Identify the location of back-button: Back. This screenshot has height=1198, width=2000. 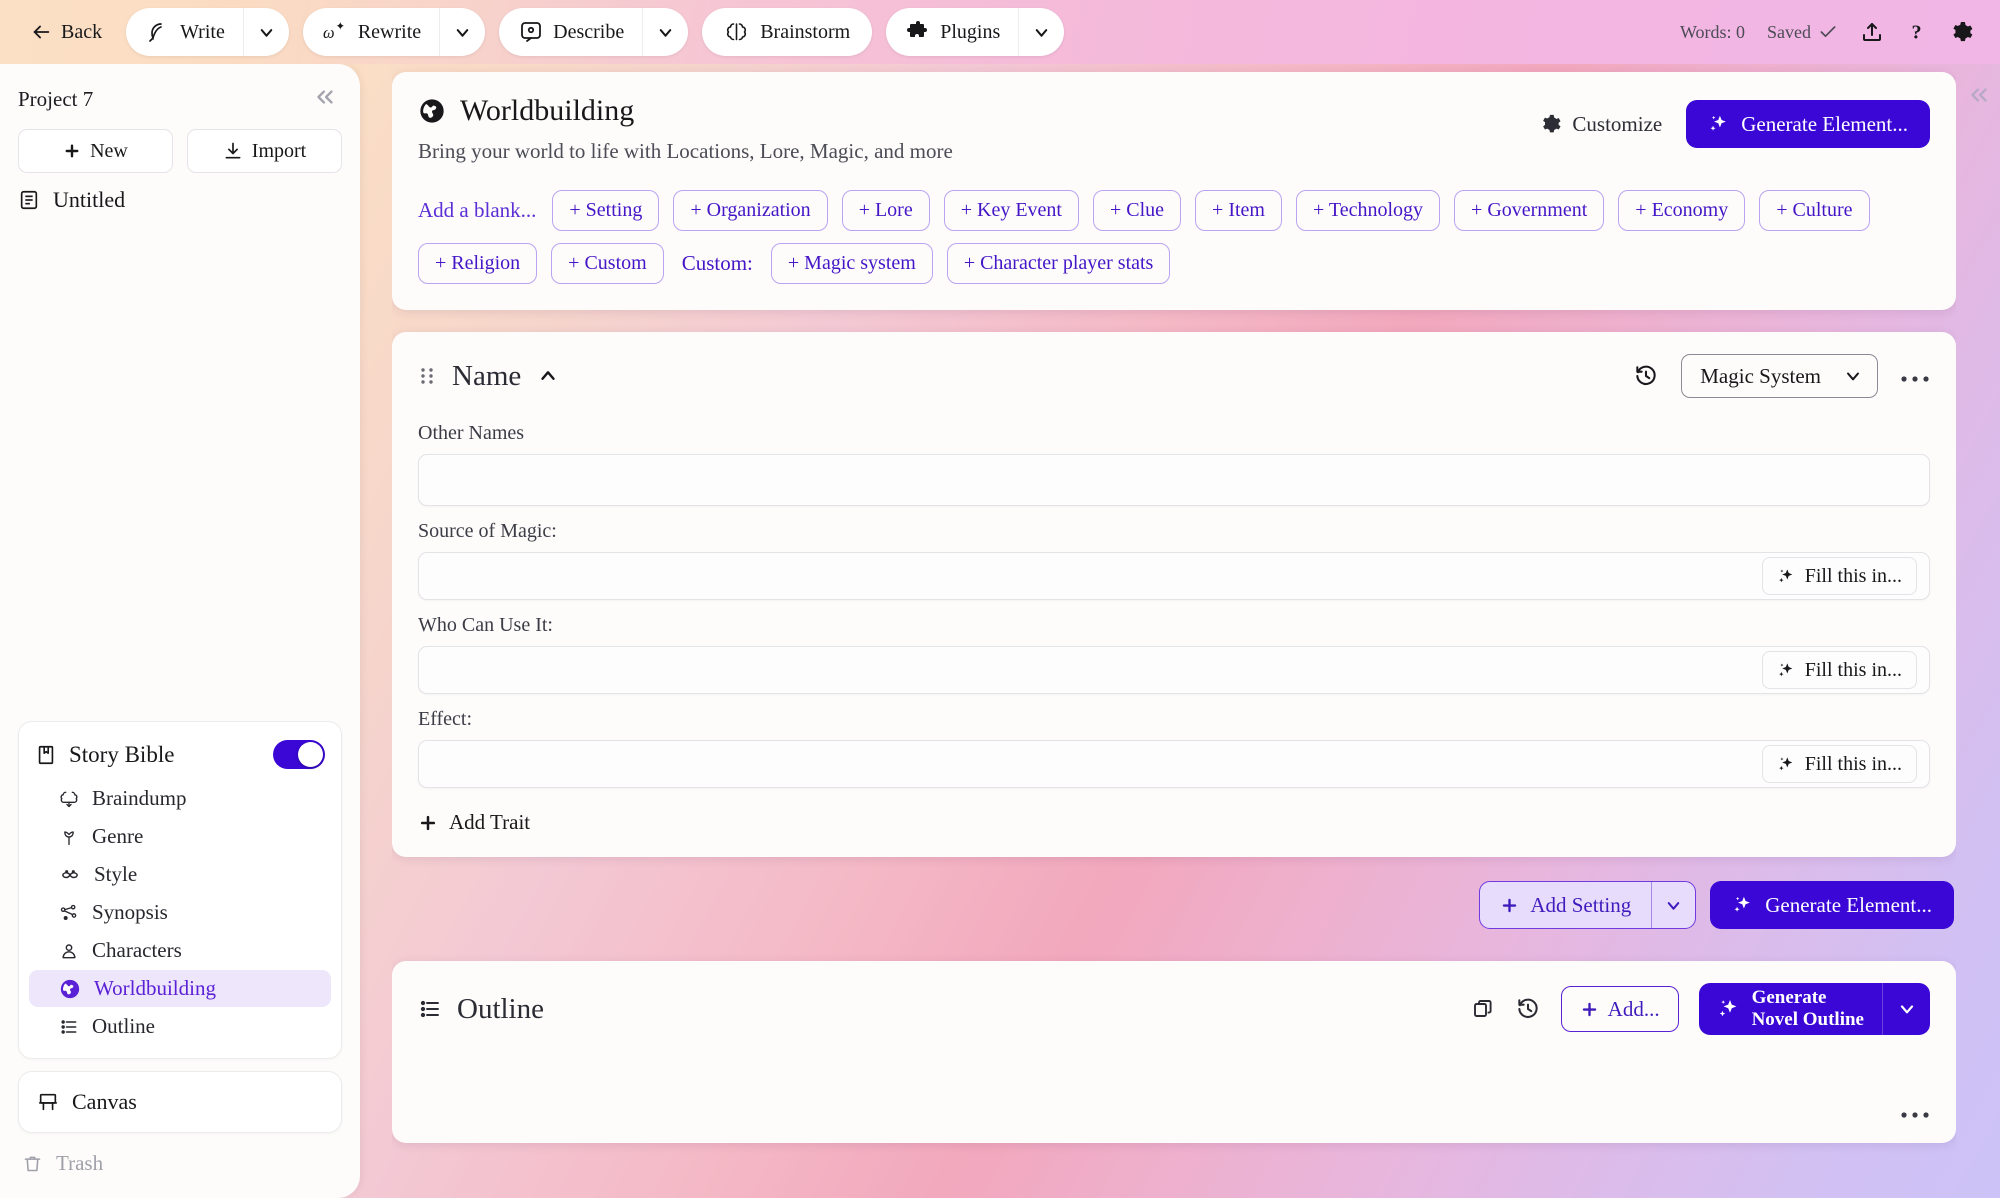
(66, 32).